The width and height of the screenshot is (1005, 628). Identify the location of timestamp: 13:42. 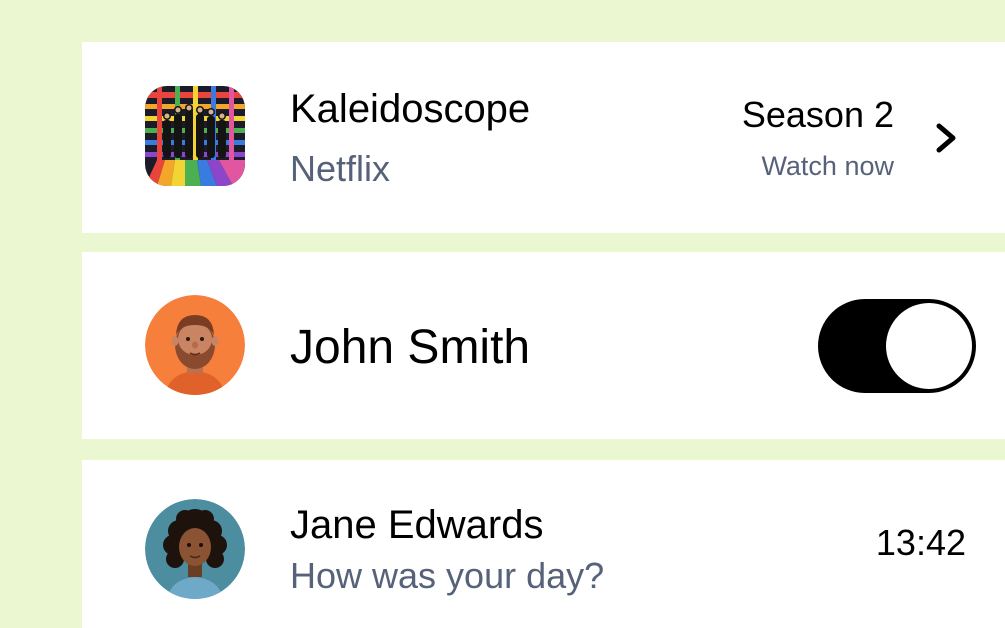
(920, 542).